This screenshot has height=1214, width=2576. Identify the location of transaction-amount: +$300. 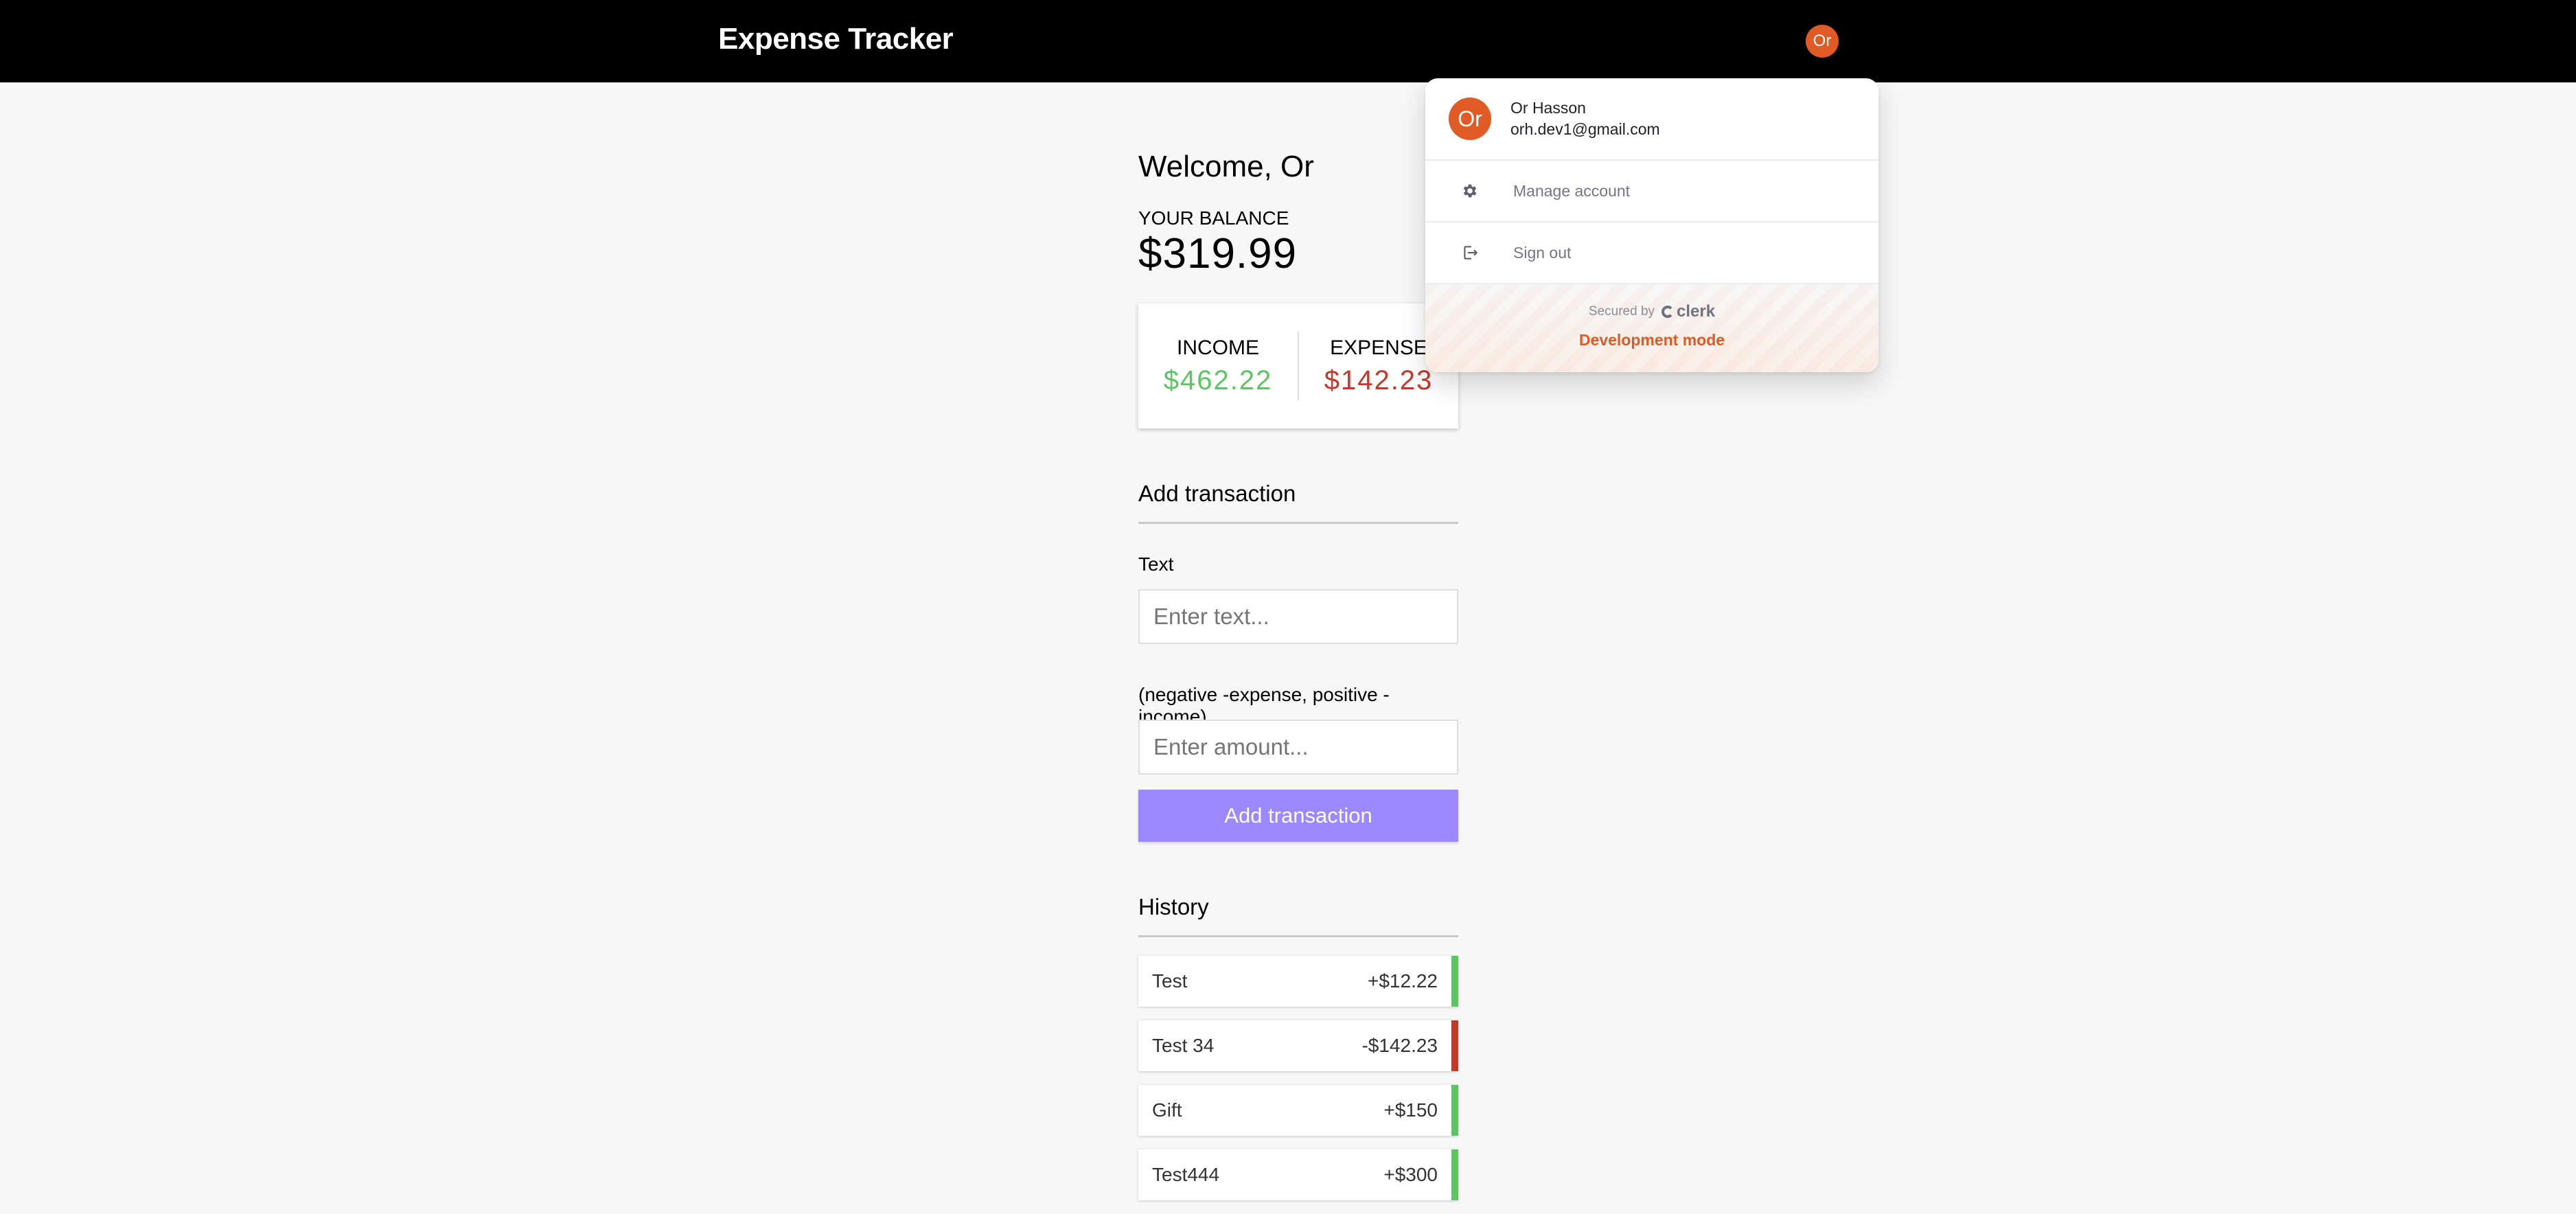
(1411, 1174).